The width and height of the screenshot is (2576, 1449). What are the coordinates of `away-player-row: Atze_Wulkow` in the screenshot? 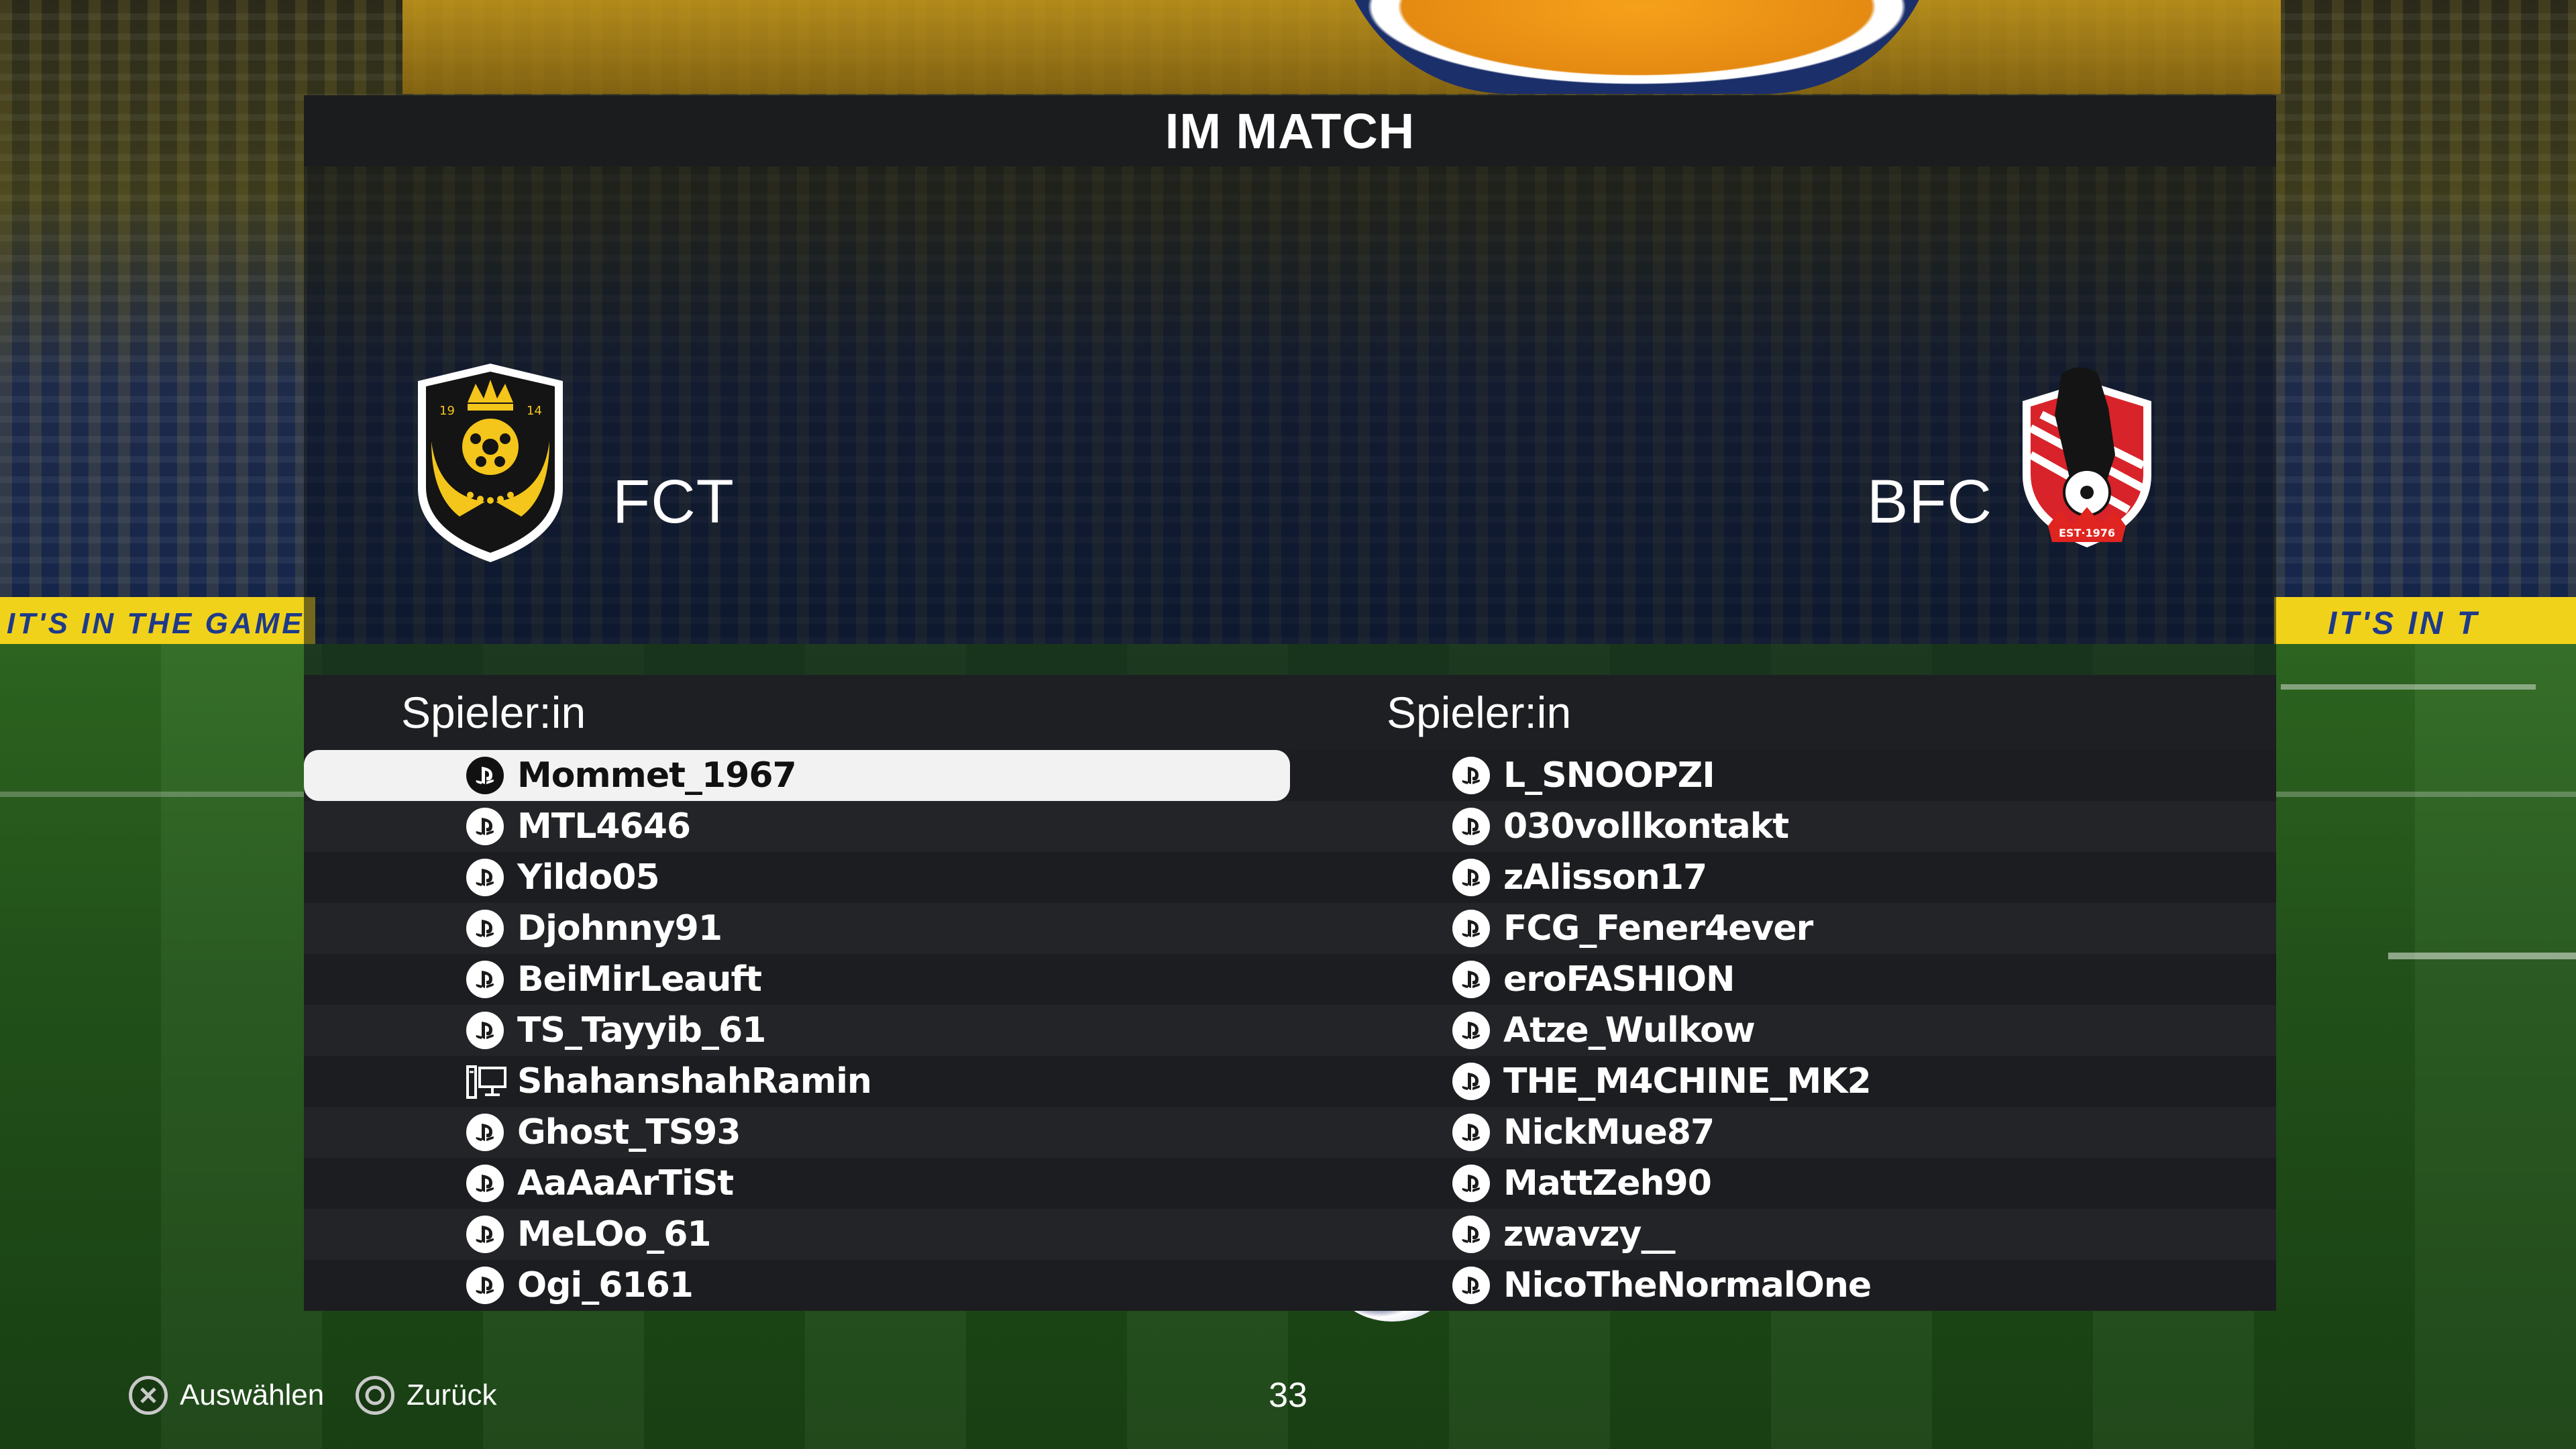 It's located at (1783, 1030).